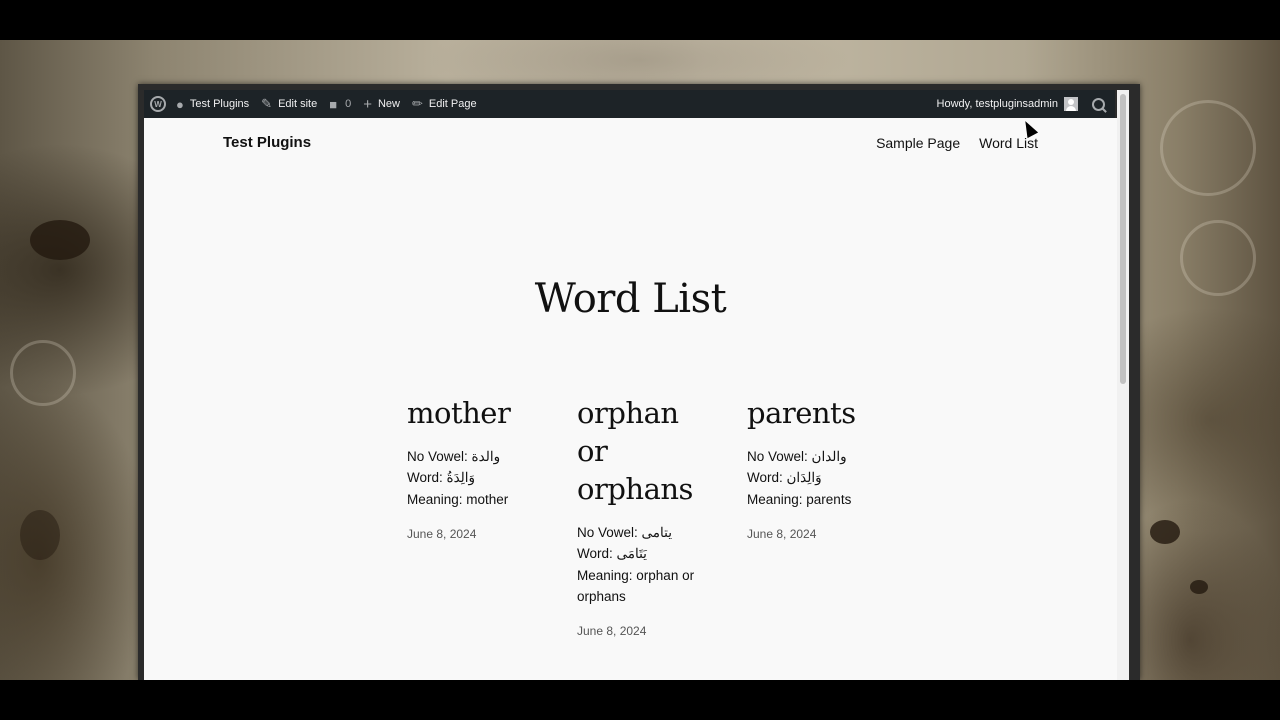  Describe the element at coordinates (452, 104) in the screenshot. I see `edit-page-label: Edit Page` at that location.